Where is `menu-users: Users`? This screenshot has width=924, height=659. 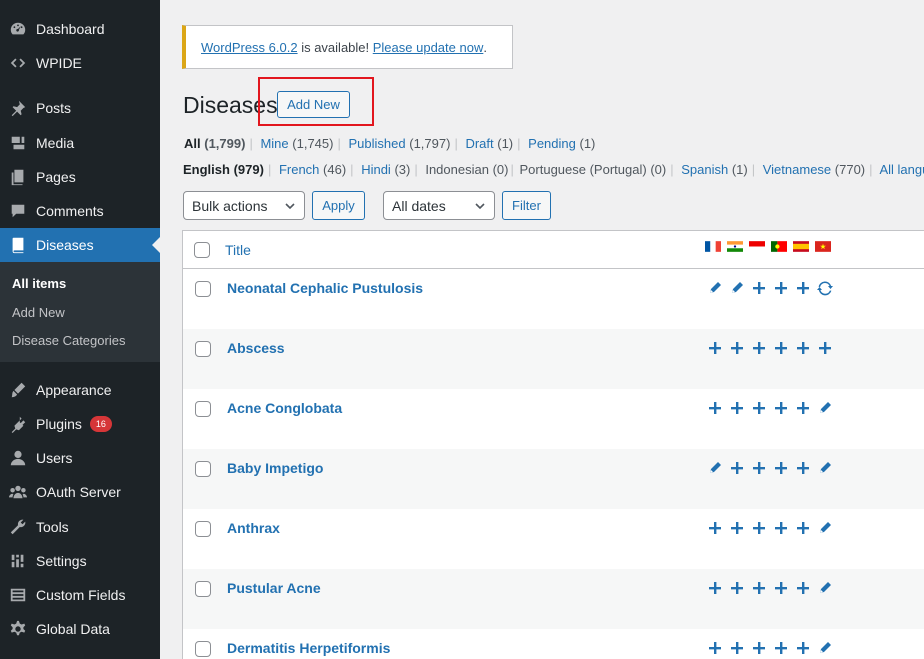
menu-users: Users is located at coordinates (80, 458).